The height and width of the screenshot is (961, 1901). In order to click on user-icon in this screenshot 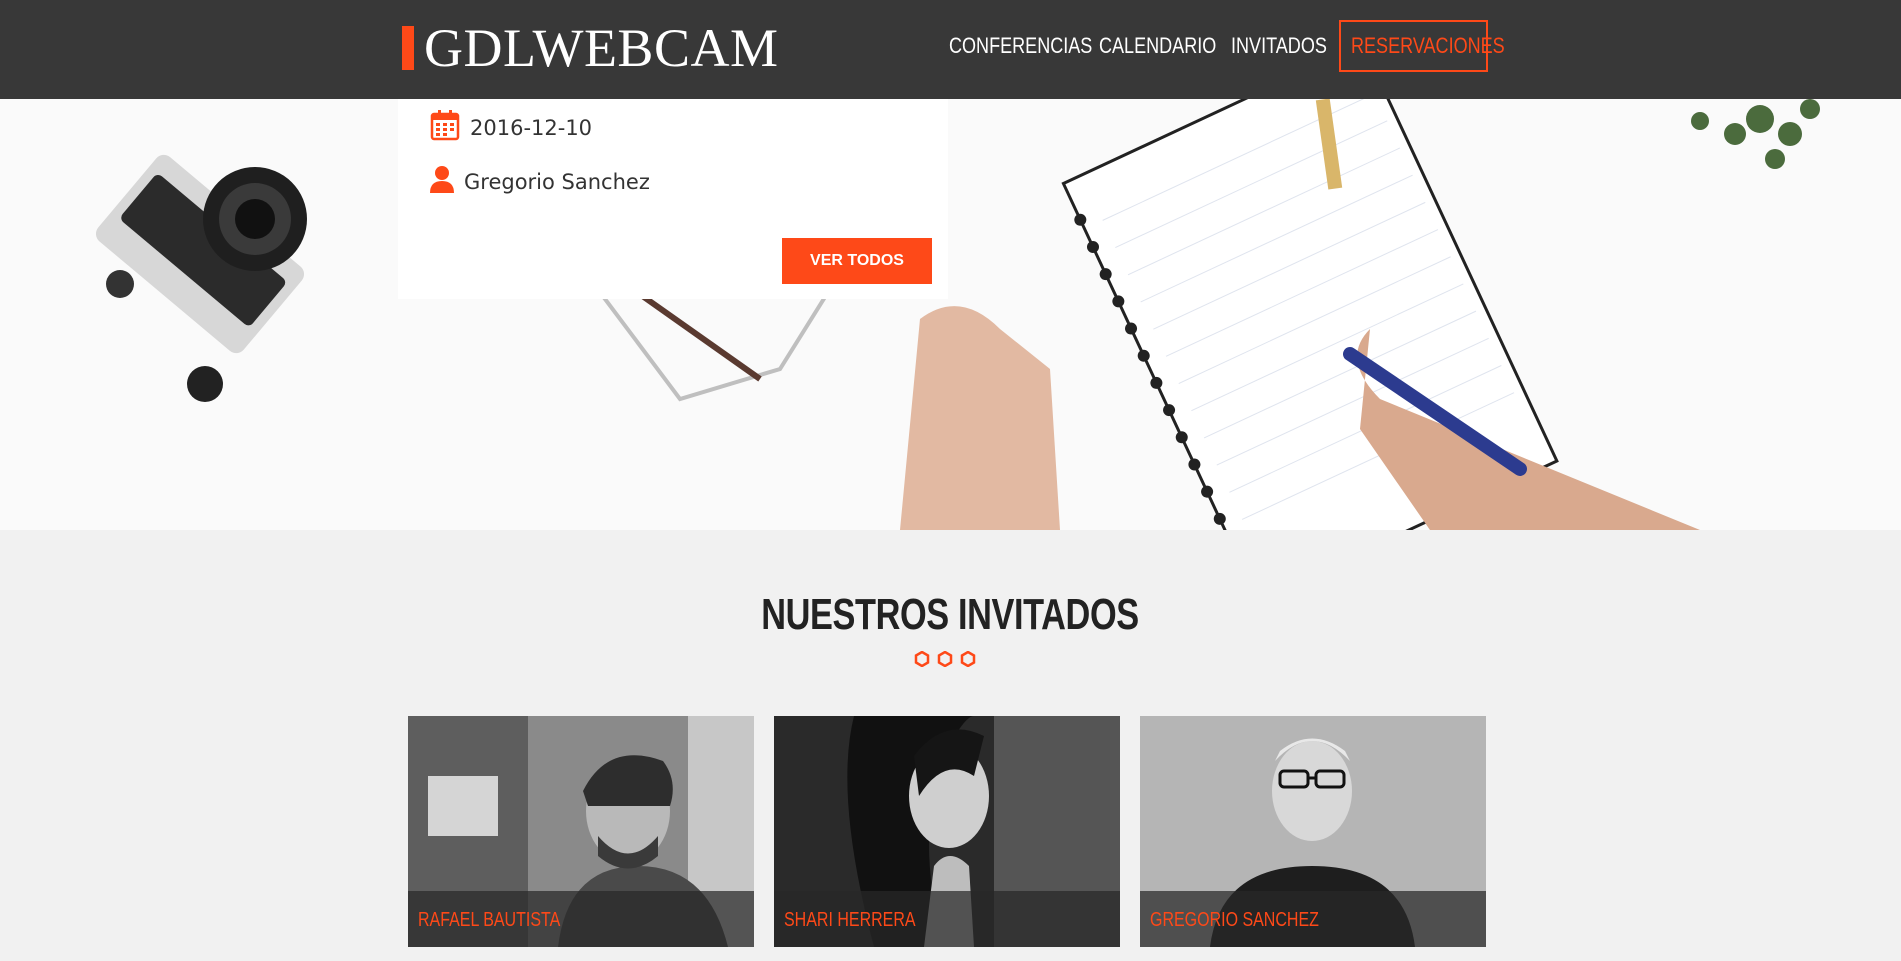, I will do `click(447, 181)`.